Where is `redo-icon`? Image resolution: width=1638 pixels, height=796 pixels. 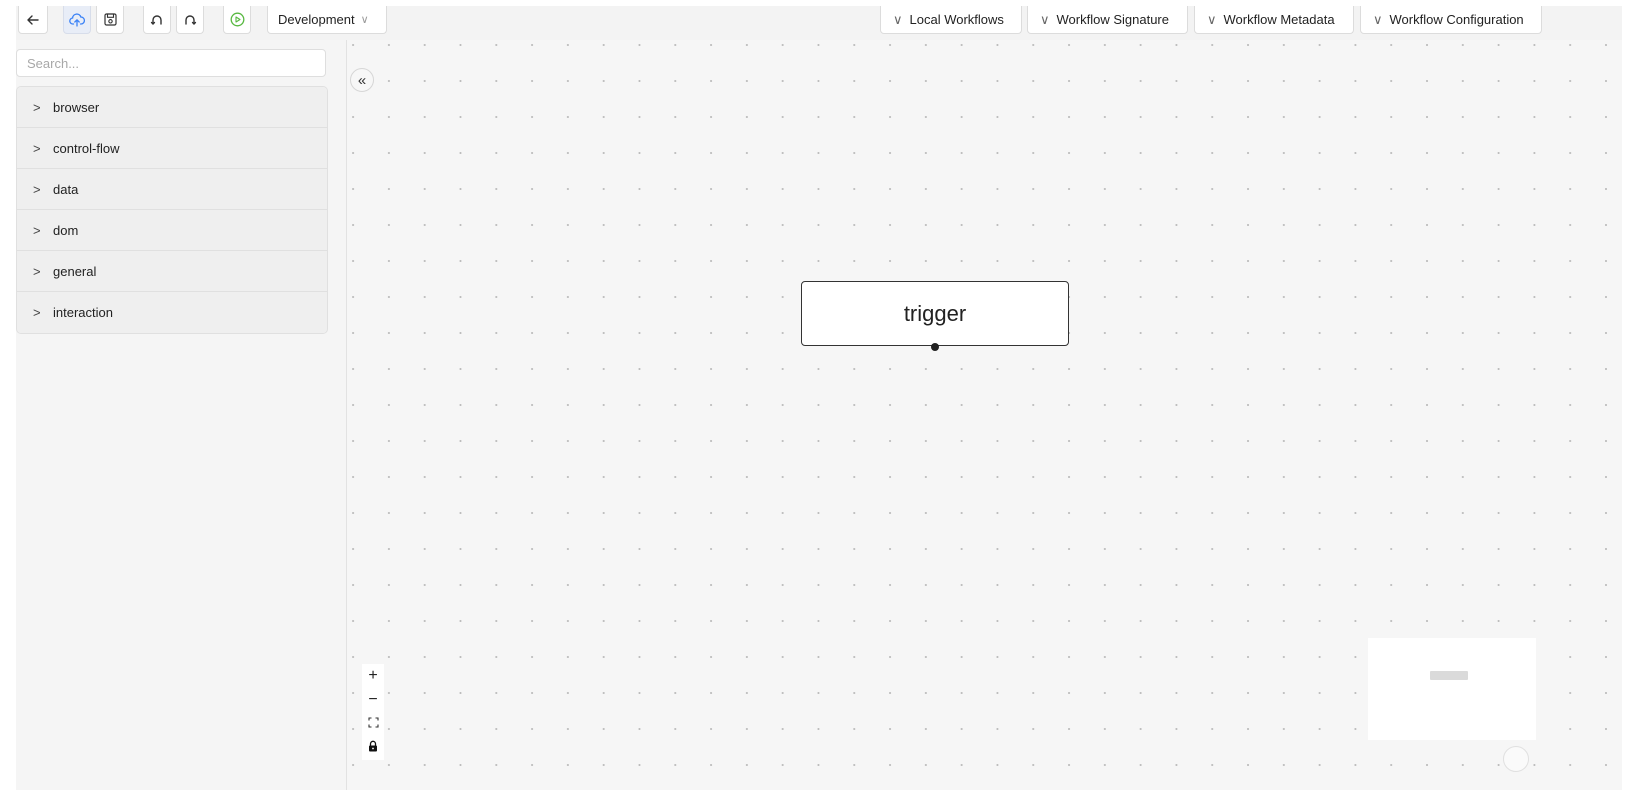 redo-icon is located at coordinates (190, 20).